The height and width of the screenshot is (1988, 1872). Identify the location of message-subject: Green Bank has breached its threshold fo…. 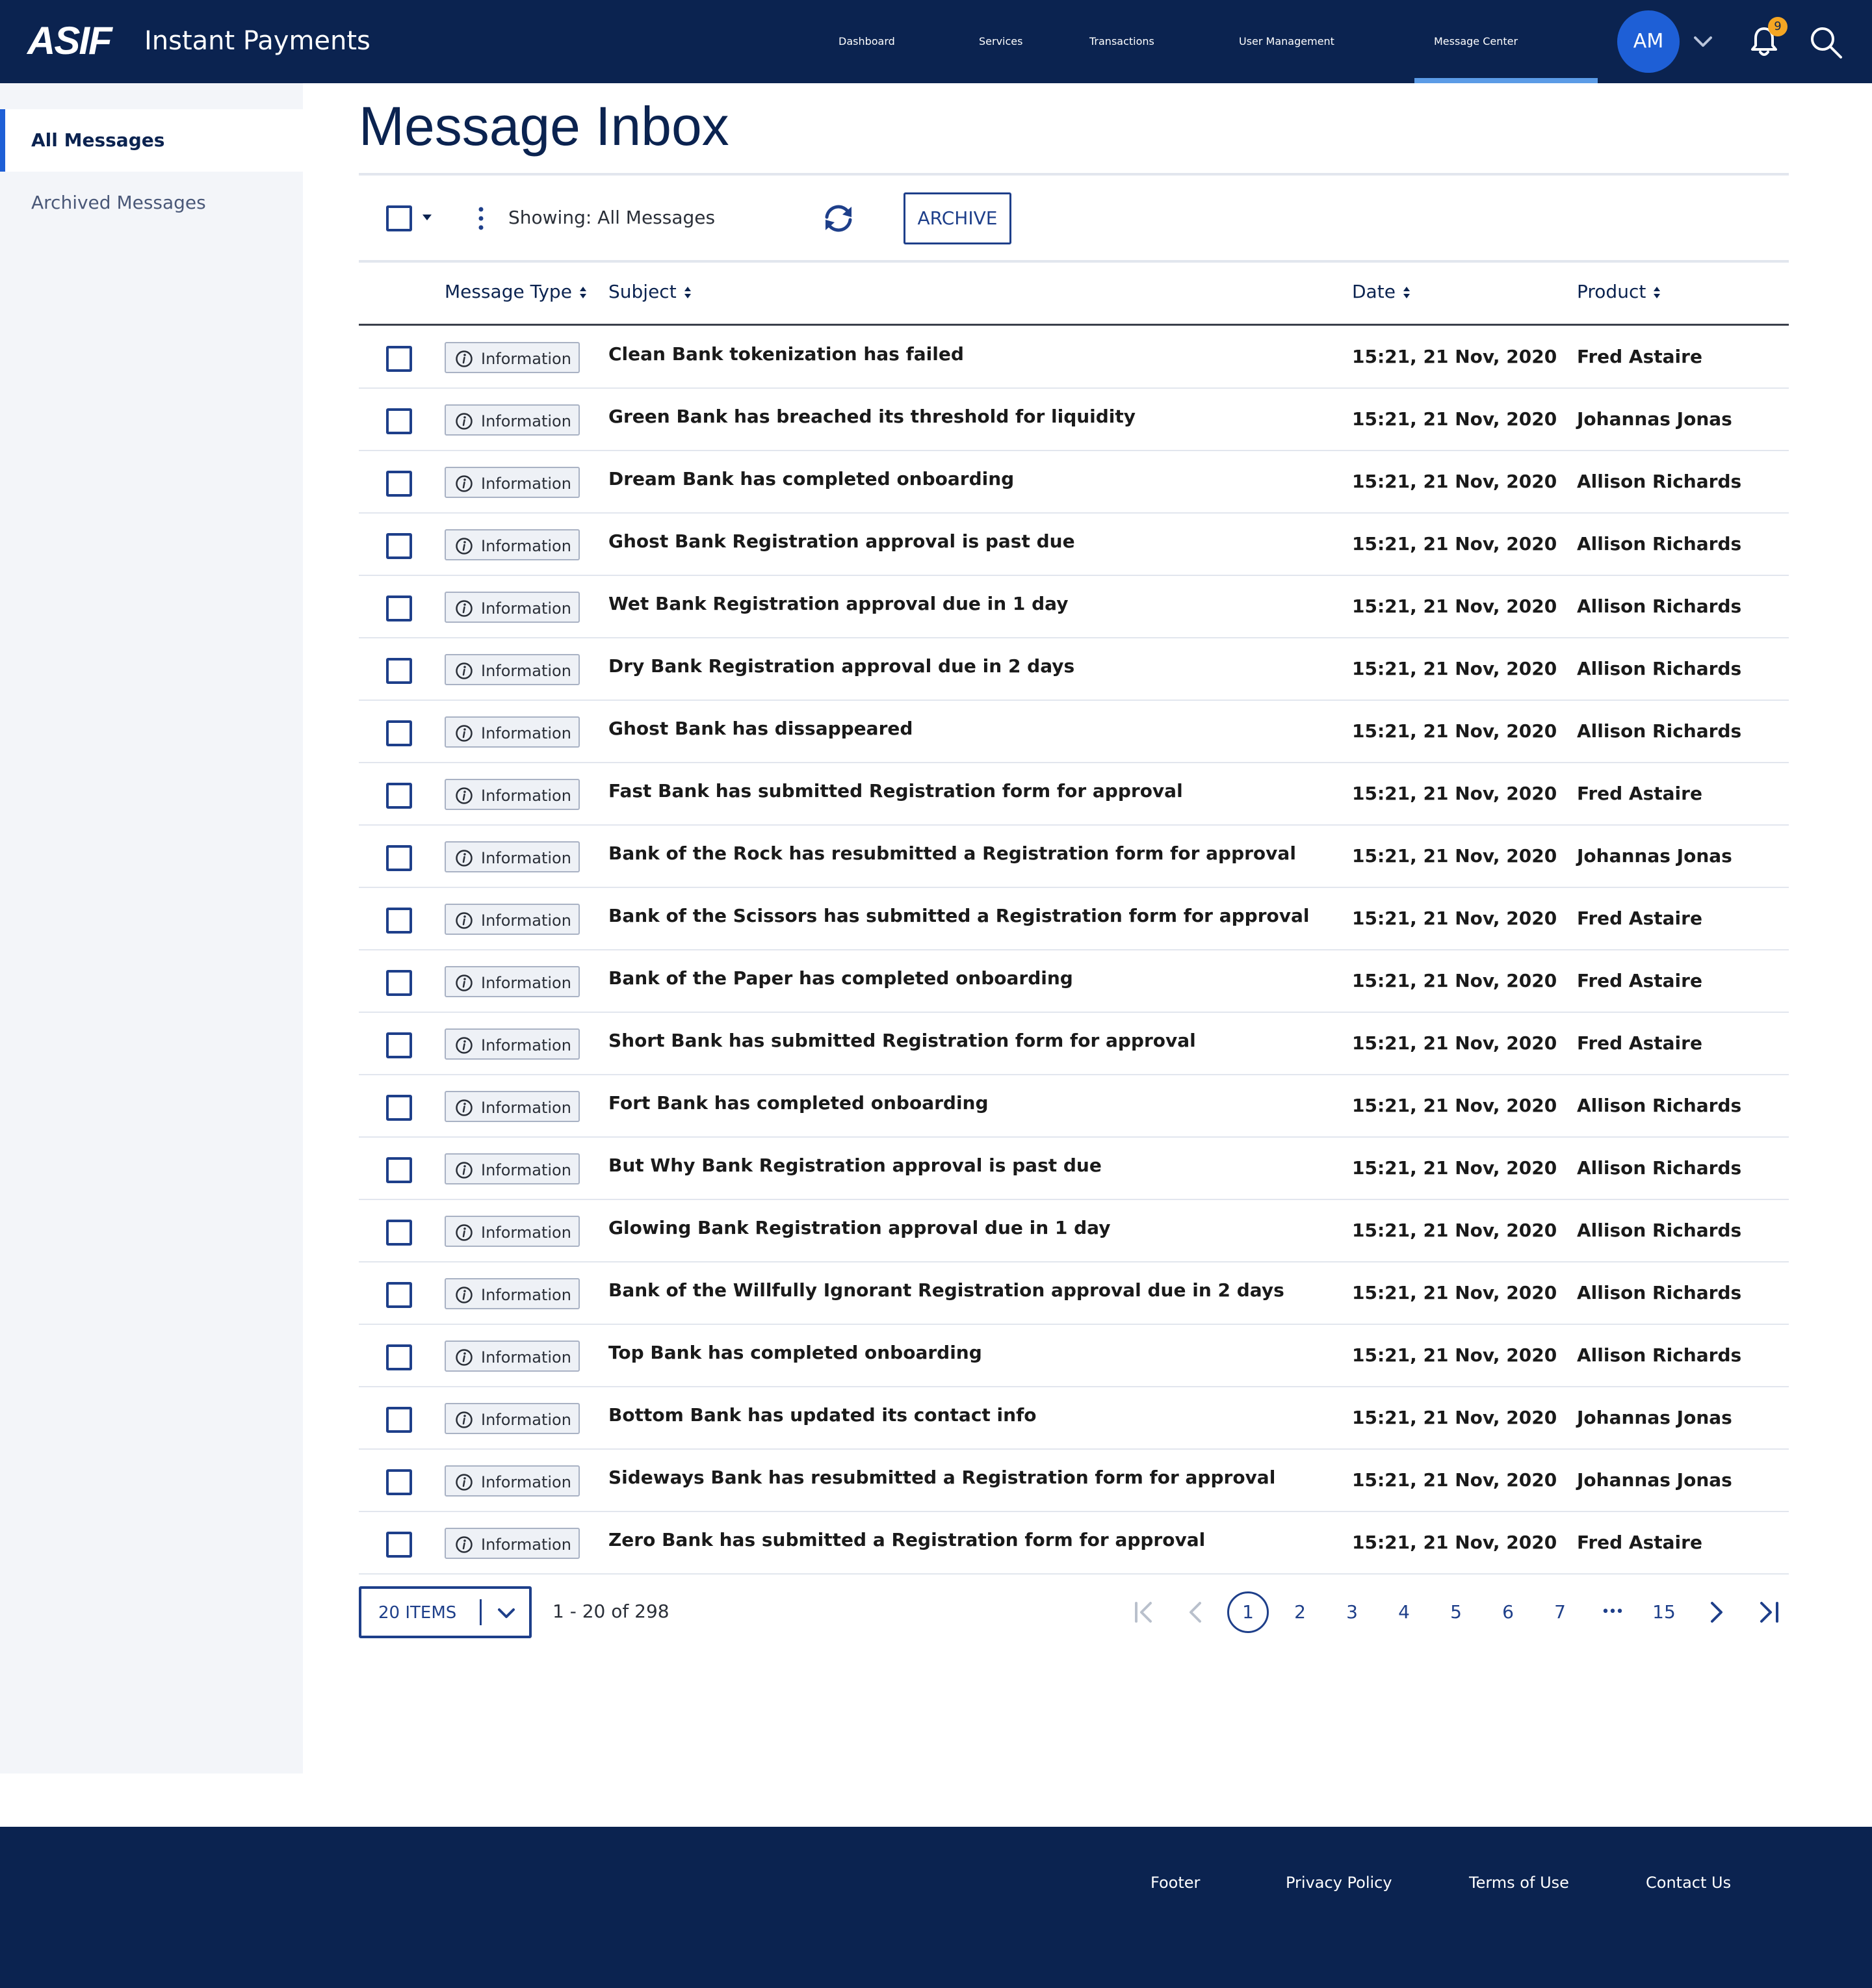
(872, 416).